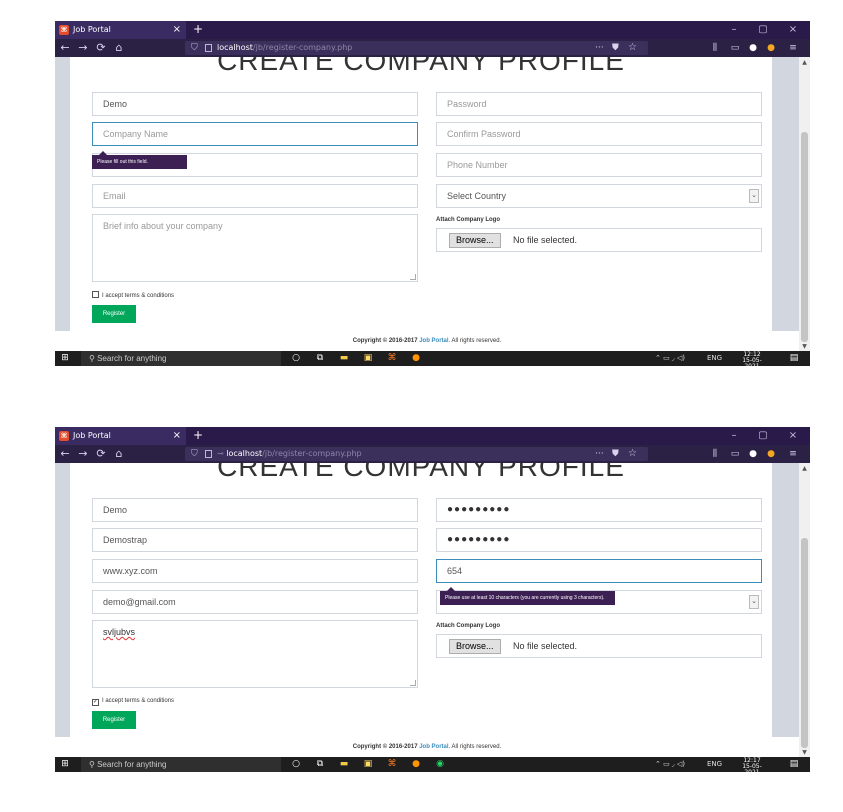 Image resolution: width=843 pixels, height=812 pixels. Describe the element at coordinates (83, 454) in the screenshot. I see `forward-icon: →` at that location.